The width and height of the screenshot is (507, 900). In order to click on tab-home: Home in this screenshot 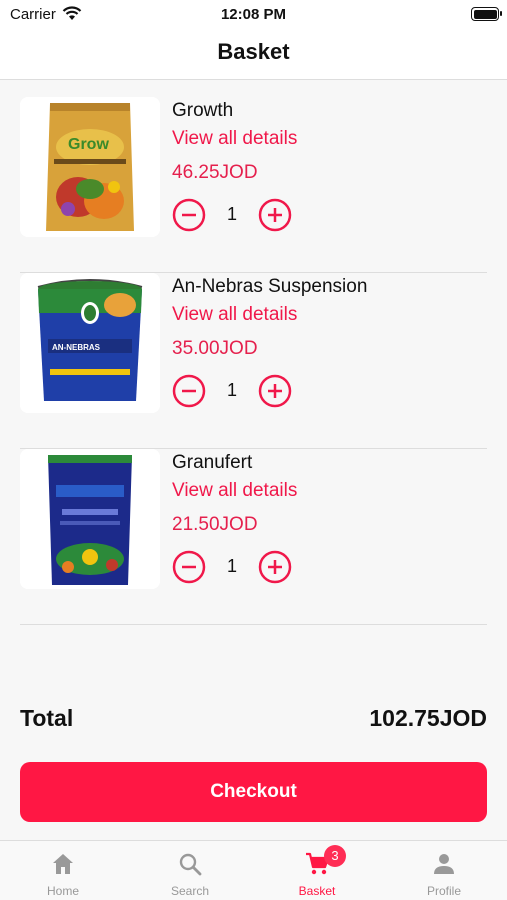, I will do `click(63, 870)`.